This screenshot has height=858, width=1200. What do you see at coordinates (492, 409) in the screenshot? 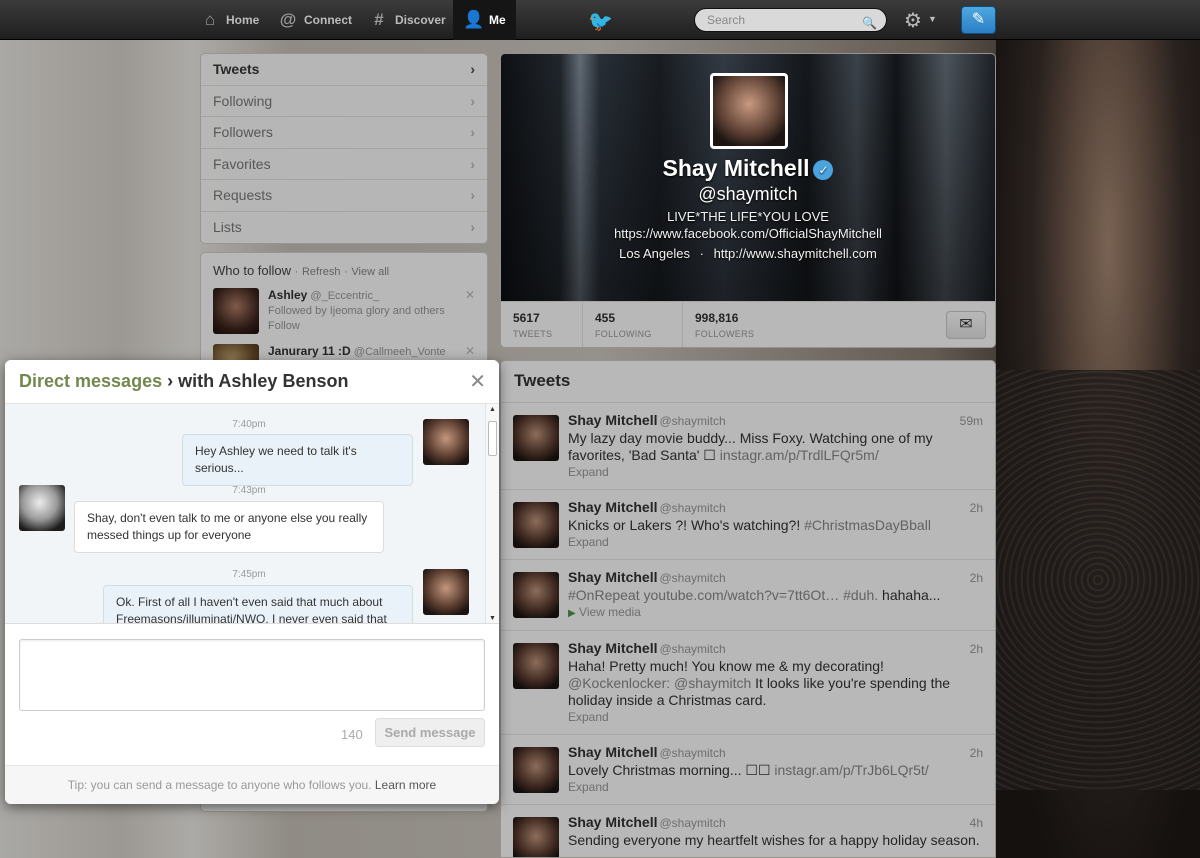
I see `scroll-up-icon: ▲` at bounding box center [492, 409].